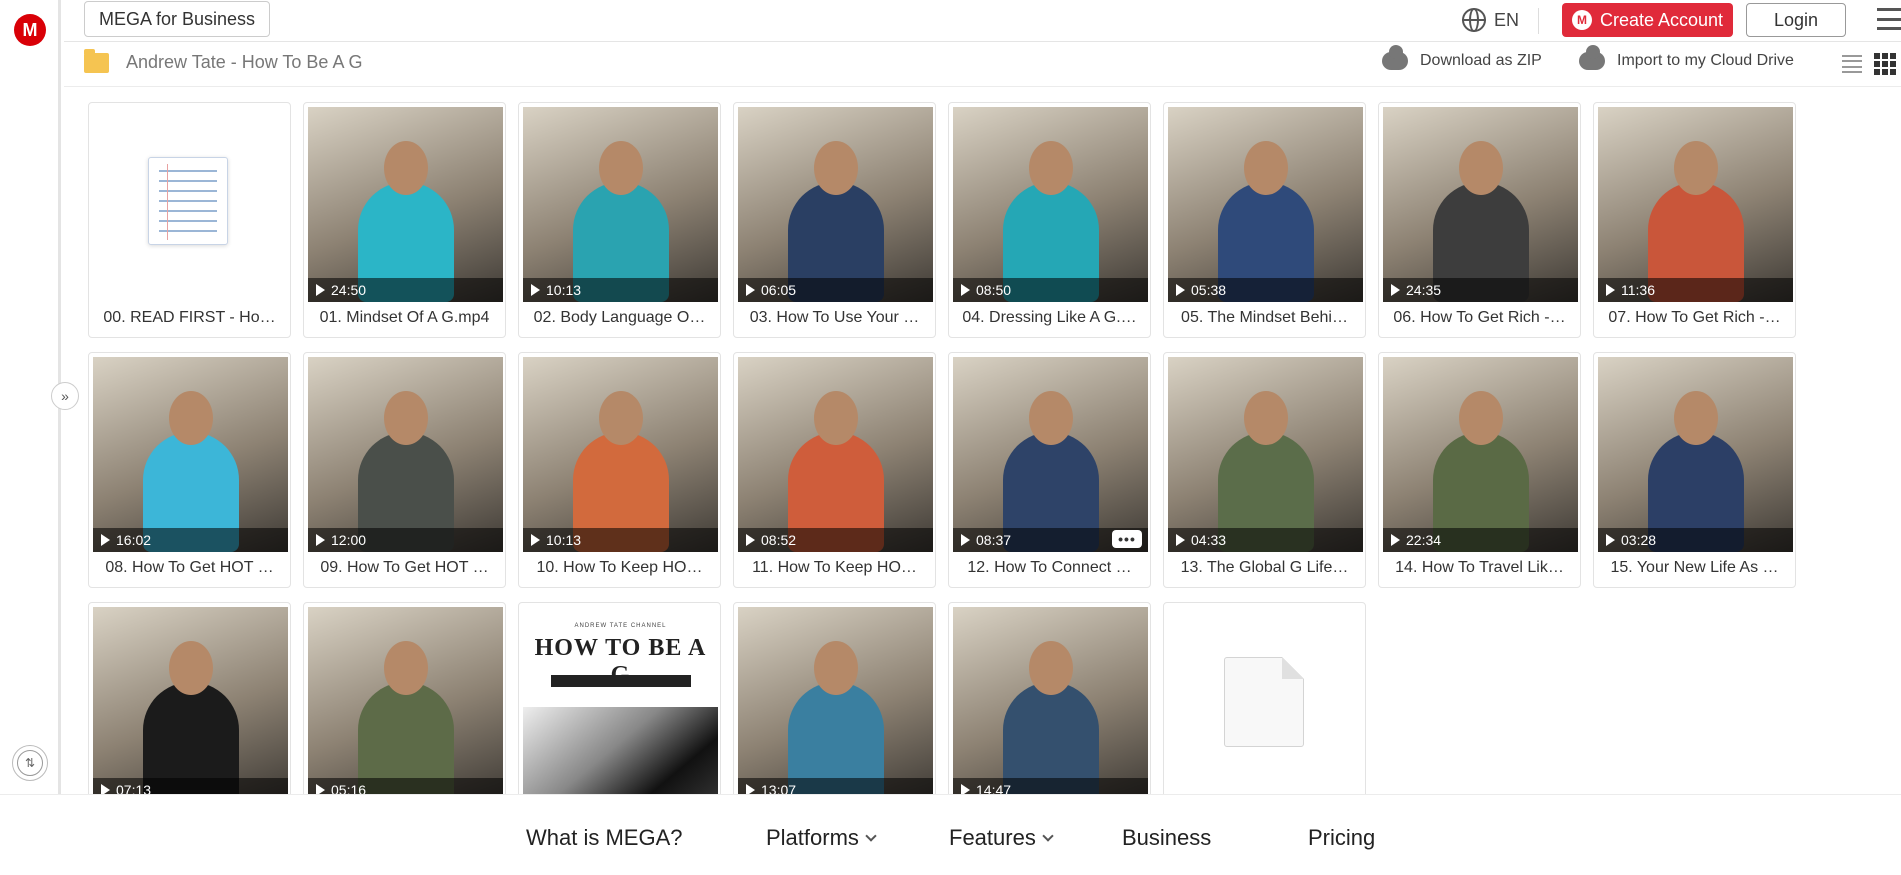 The width and height of the screenshot is (1901, 875). I want to click on video-duration: 16:02, so click(134, 540).